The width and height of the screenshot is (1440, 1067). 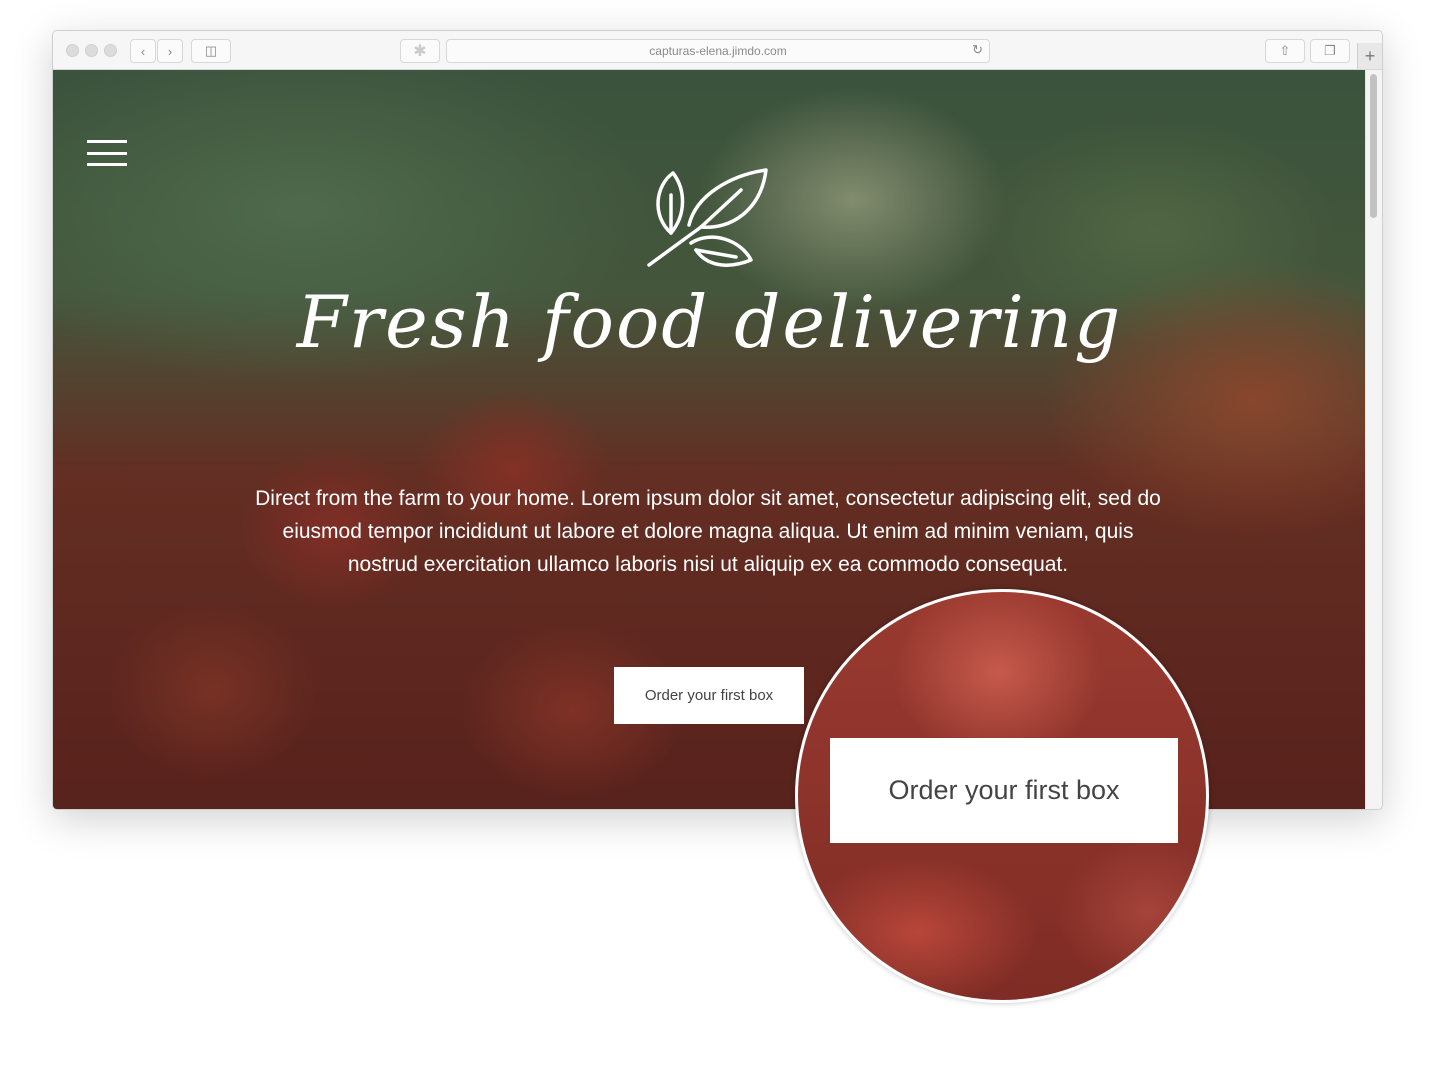 I want to click on address-bar: capturas-elena.jimdo.com ↻, so click(x=718, y=51).